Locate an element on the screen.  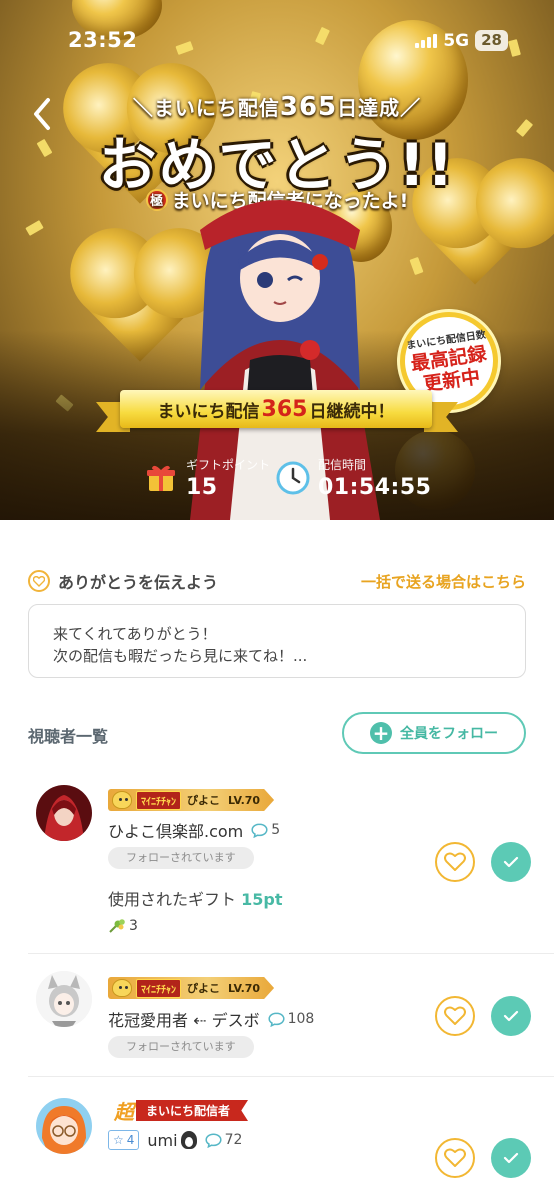
clock-icon is located at coordinates (293, 478).